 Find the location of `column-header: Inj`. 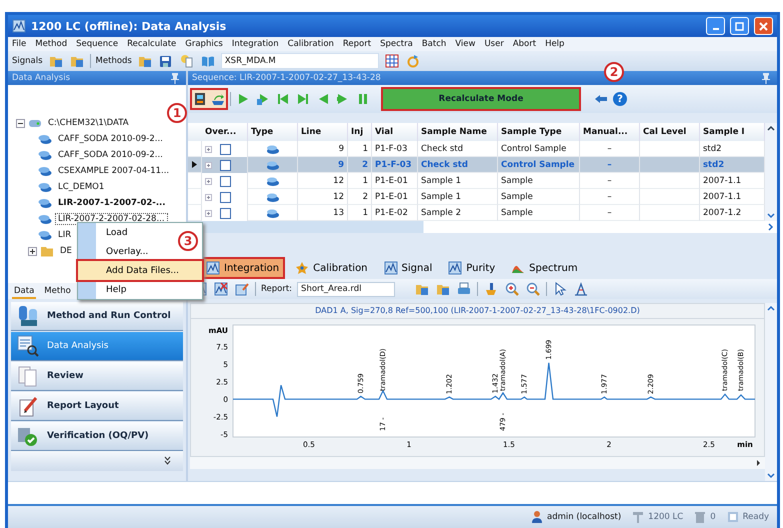

column-header: Inj is located at coordinates (360, 132).